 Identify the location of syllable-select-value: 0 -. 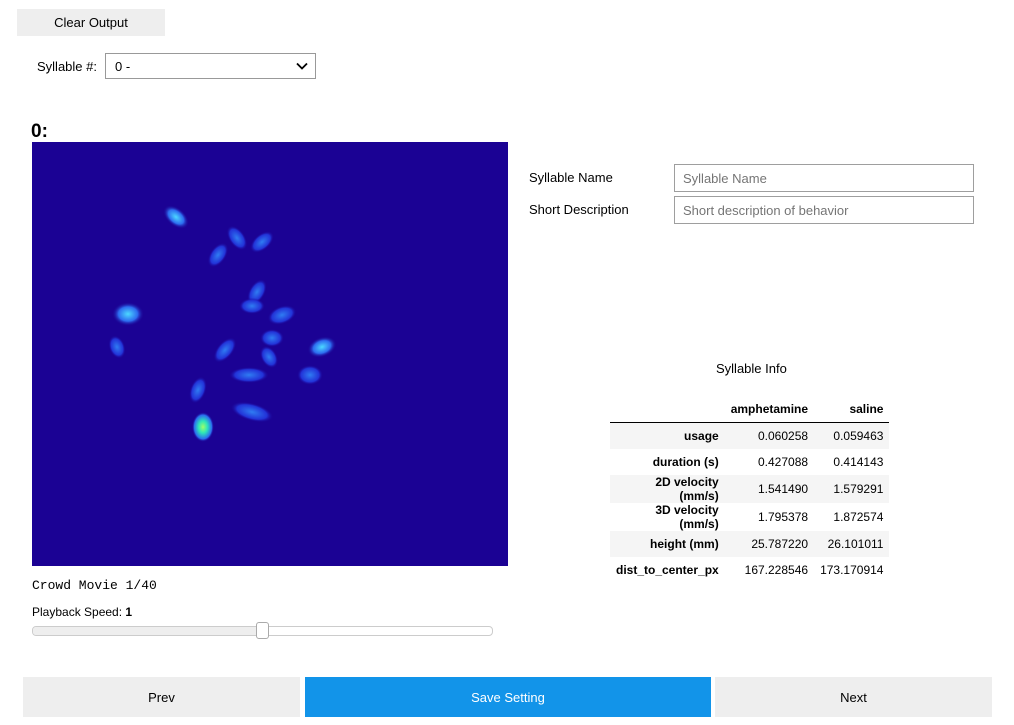
(123, 66).